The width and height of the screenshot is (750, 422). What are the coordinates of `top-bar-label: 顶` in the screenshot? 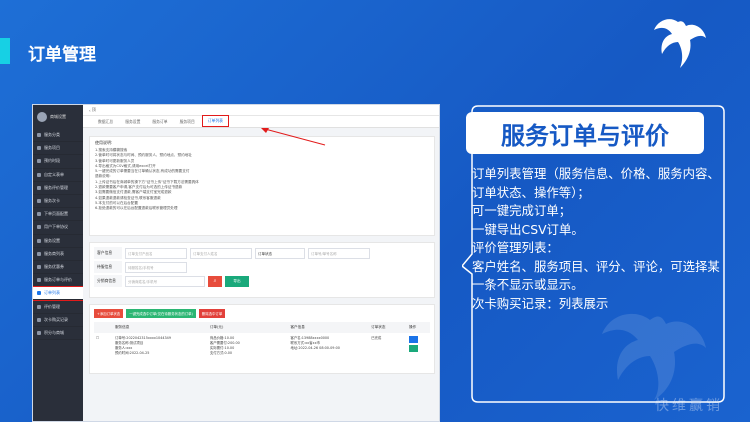 It's located at (93, 109).